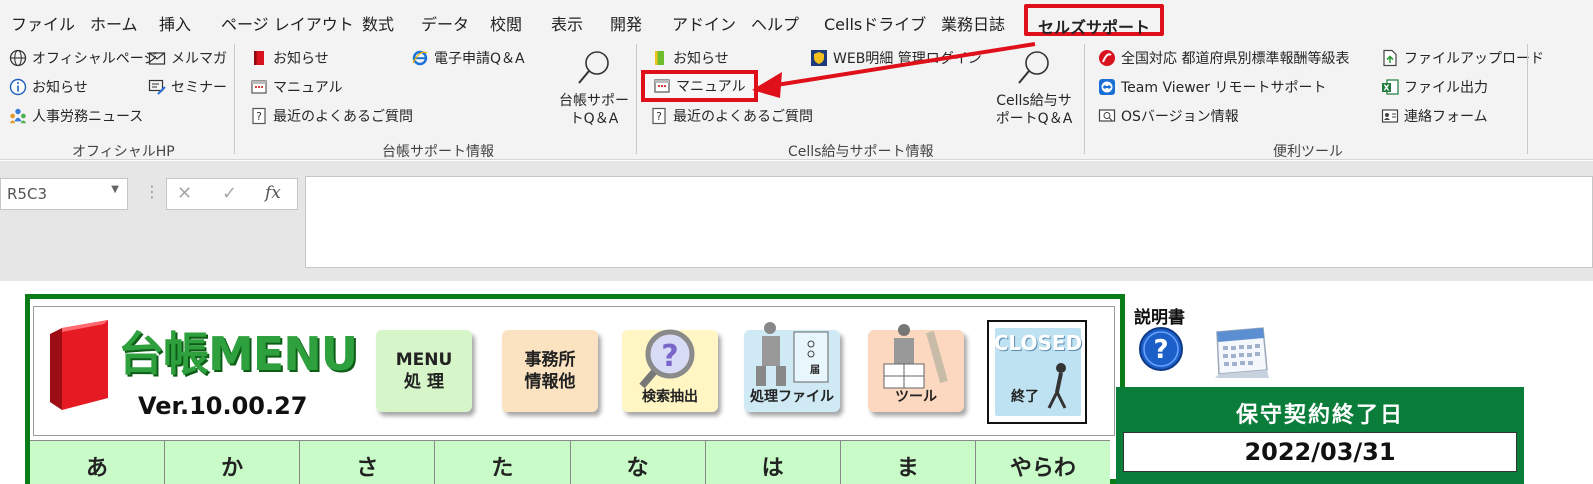 This screenshot has width=1593, height=484. I want to click on os-version-label: OSバージョン情報, so click(1180, 117).